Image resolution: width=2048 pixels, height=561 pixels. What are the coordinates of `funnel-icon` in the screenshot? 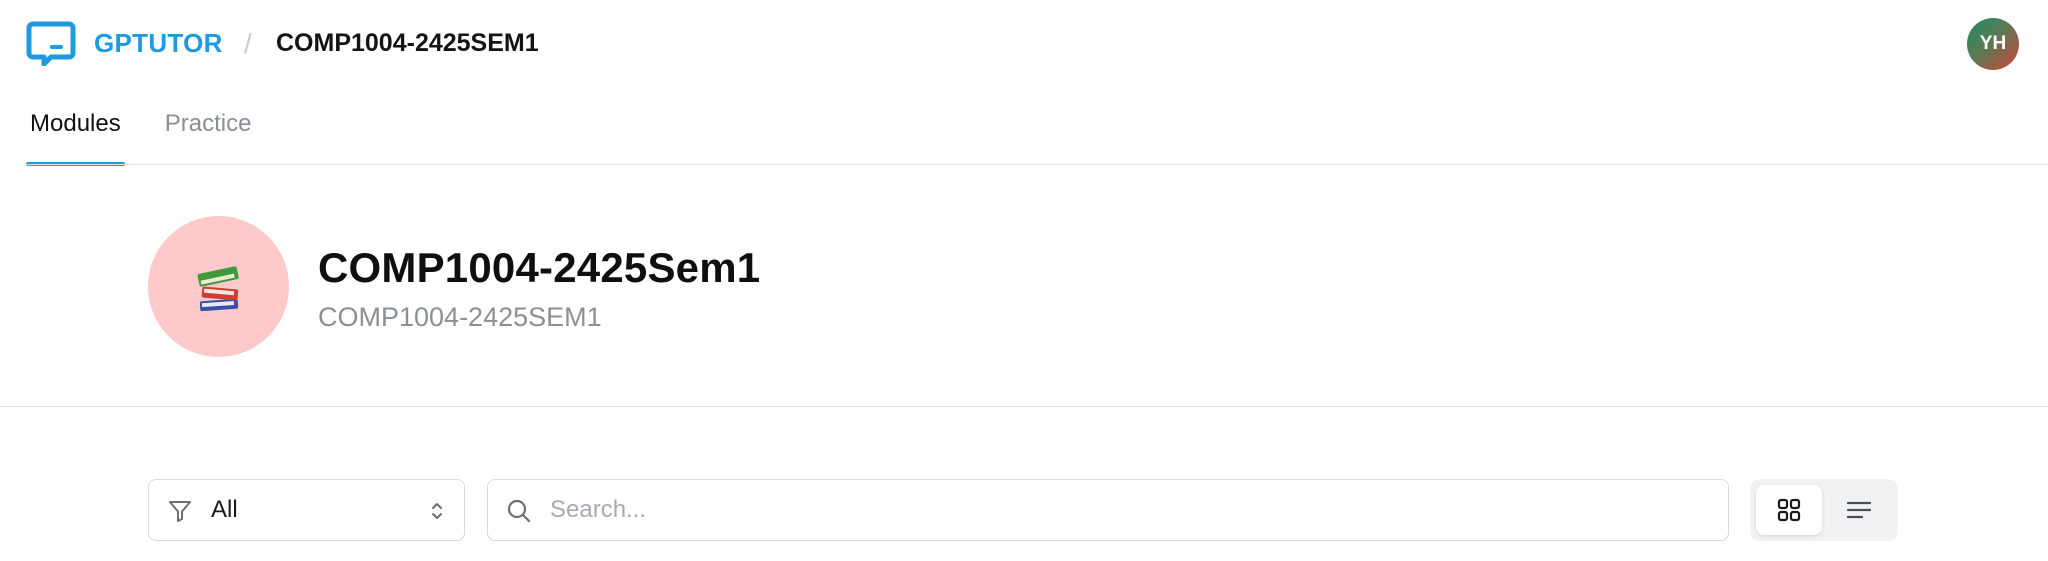 It's located at (180, 511).